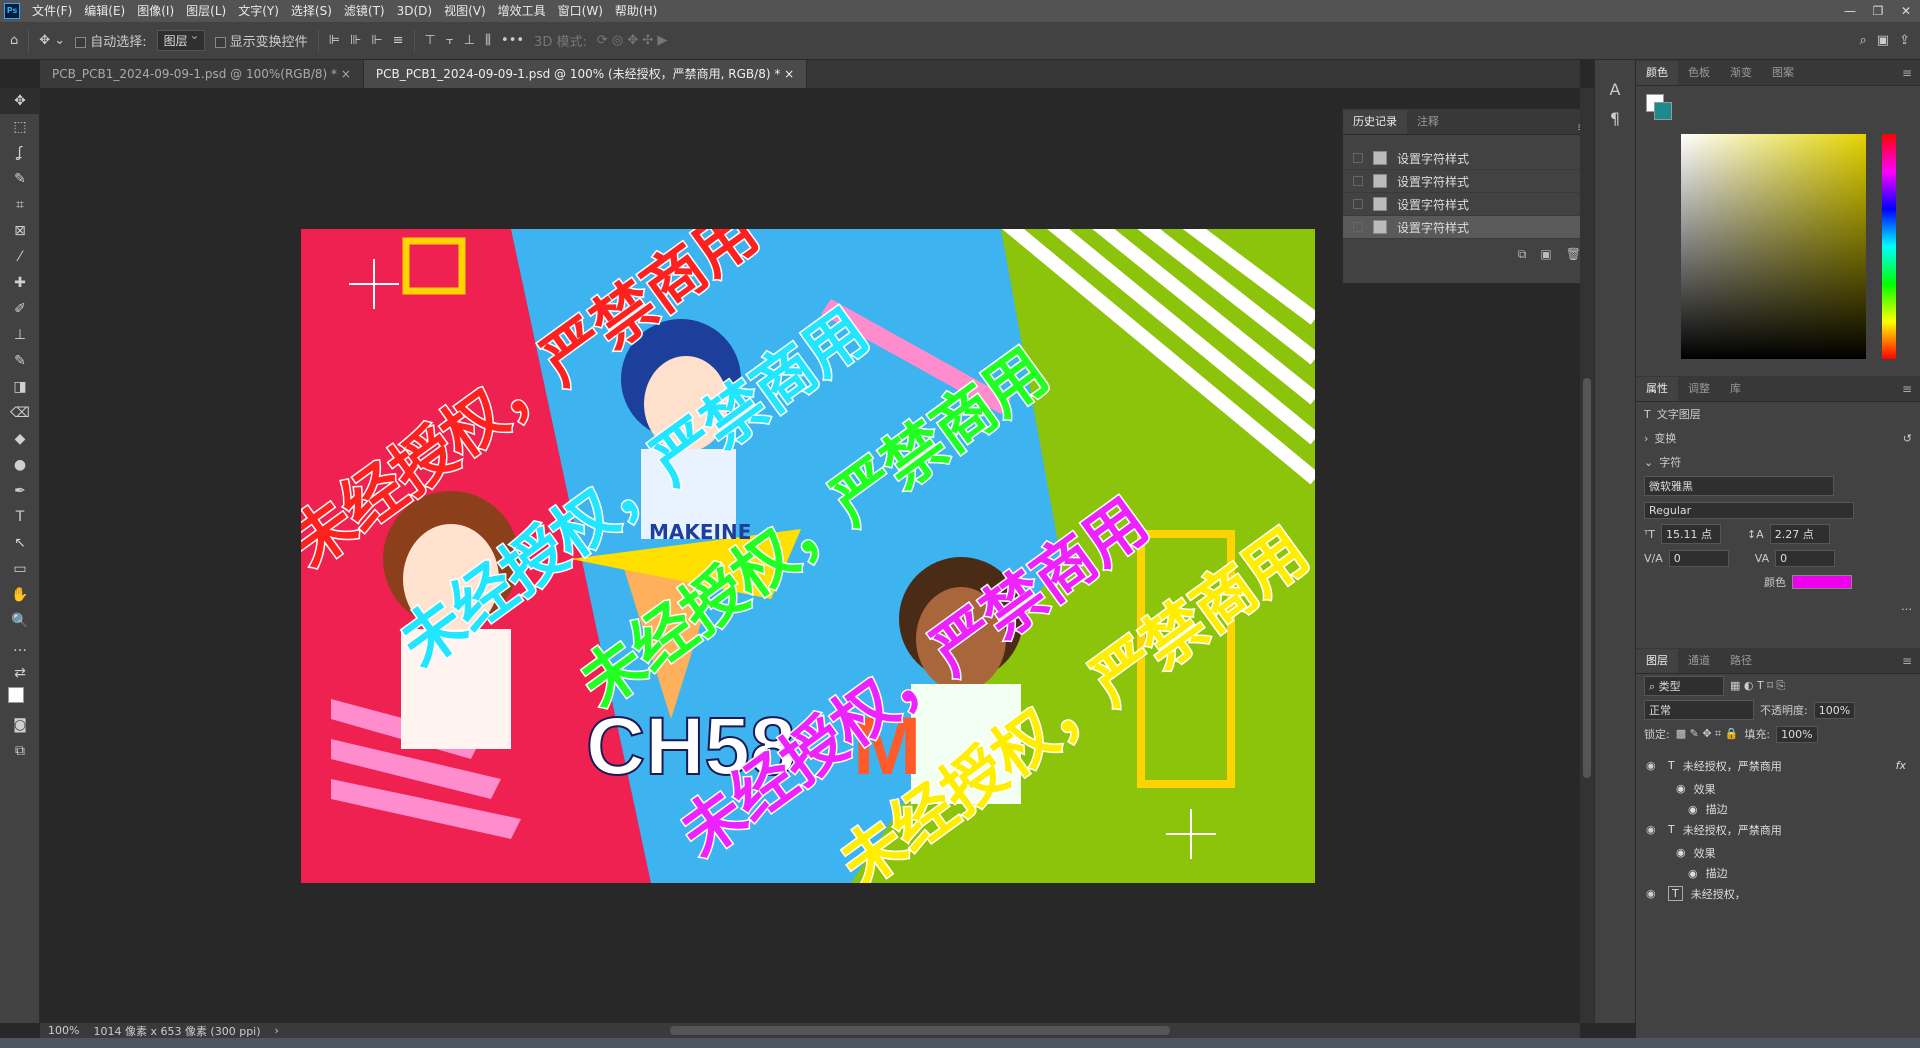 This screenshot has height=1048, width=1920. Describe the element at coordinates (1573, 254) in the screenshot. I see `trash-icon: 🗑` at that location.